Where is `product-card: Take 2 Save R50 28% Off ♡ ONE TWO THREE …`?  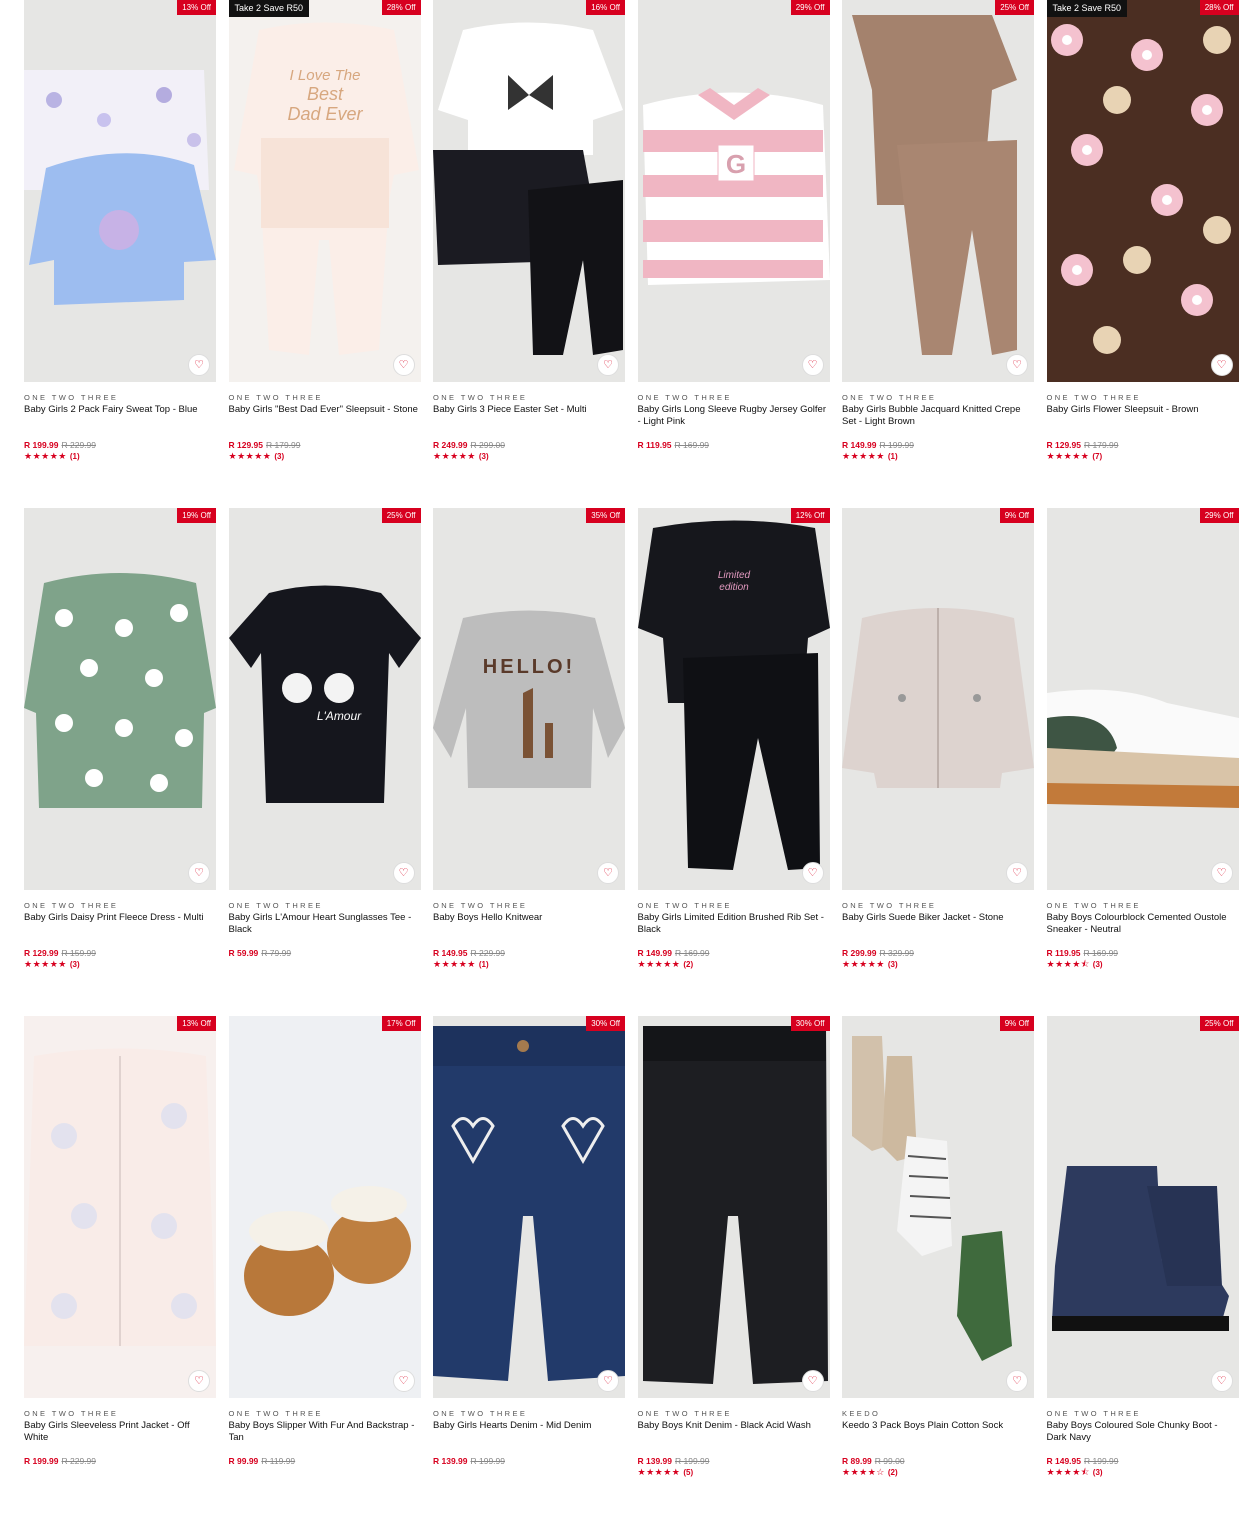
product-card: Take 2 Save R50 28% Off ♡ ONE TWO THREE … is located at coordinates (1142, 254).